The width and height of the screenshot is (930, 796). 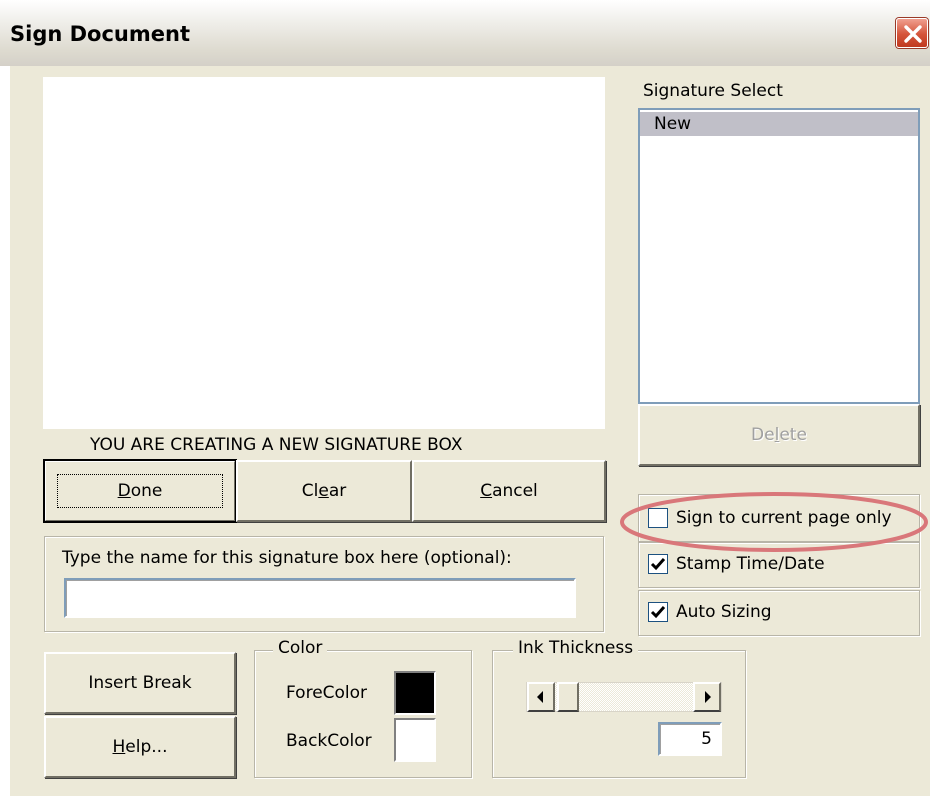 I want to click on clear-button: Clear, so click(x=324, y=491).